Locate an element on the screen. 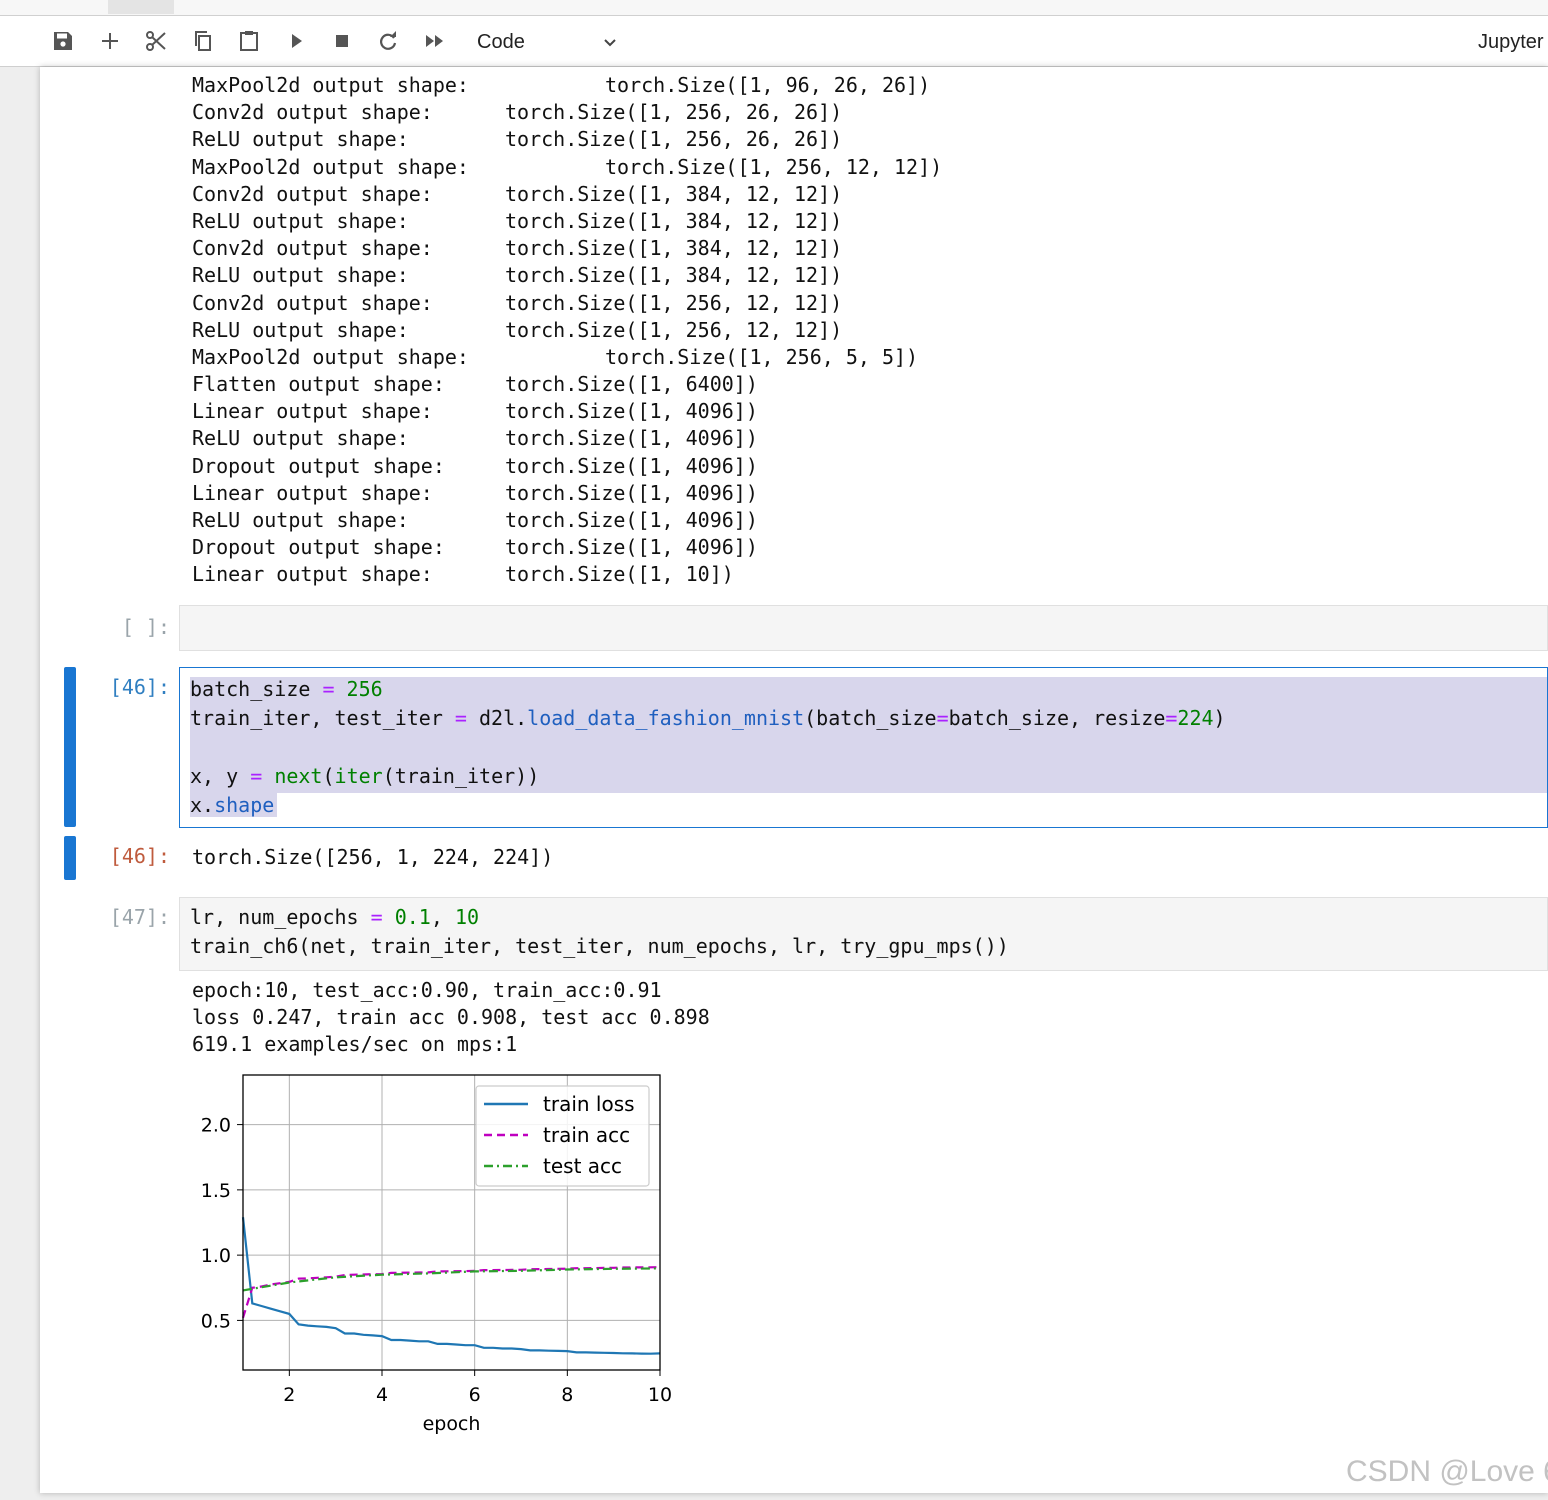 This screenshot has height=1500, width=1548. add-cell-icon is located at coordinates (110, 41).